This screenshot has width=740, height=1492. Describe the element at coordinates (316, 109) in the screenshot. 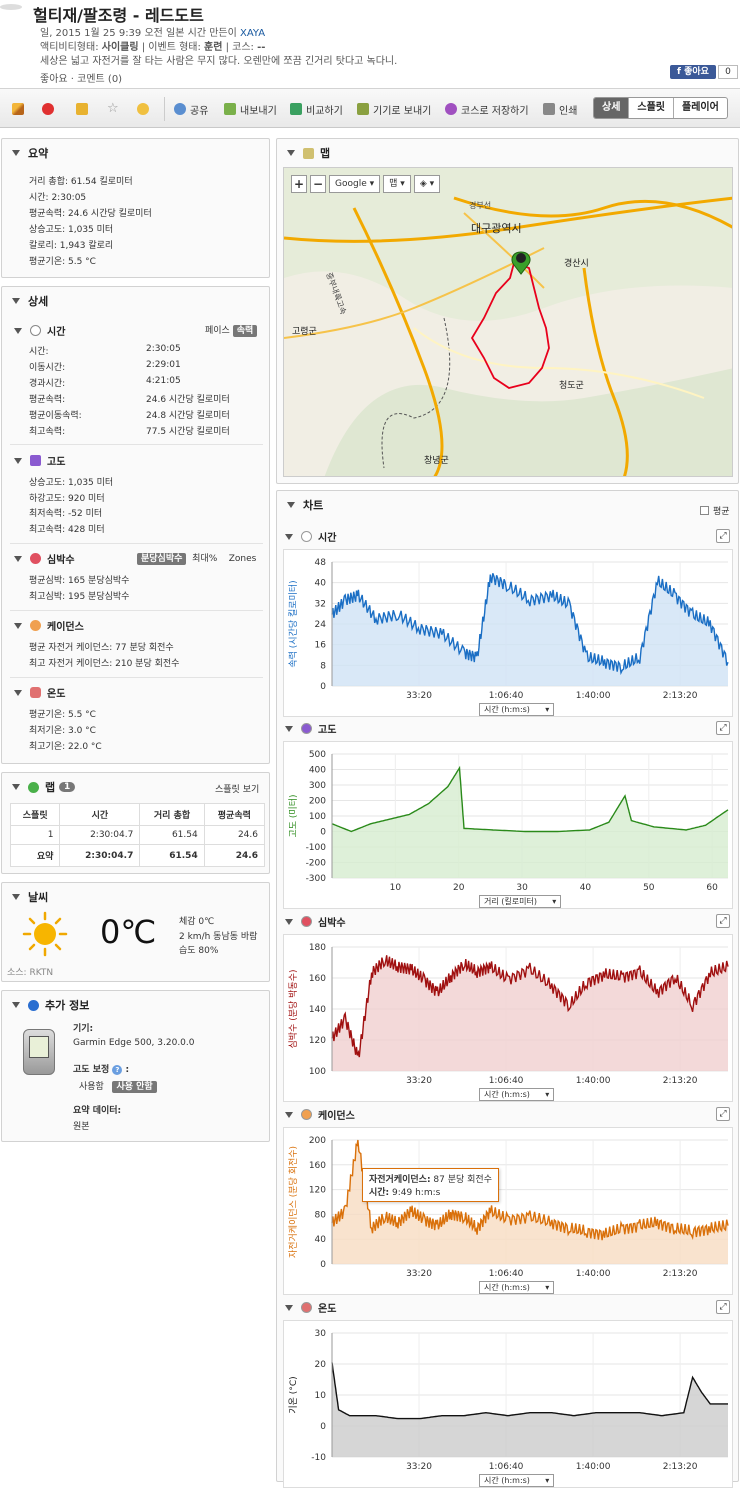

I see `compare-button: 비교하기` at that location.